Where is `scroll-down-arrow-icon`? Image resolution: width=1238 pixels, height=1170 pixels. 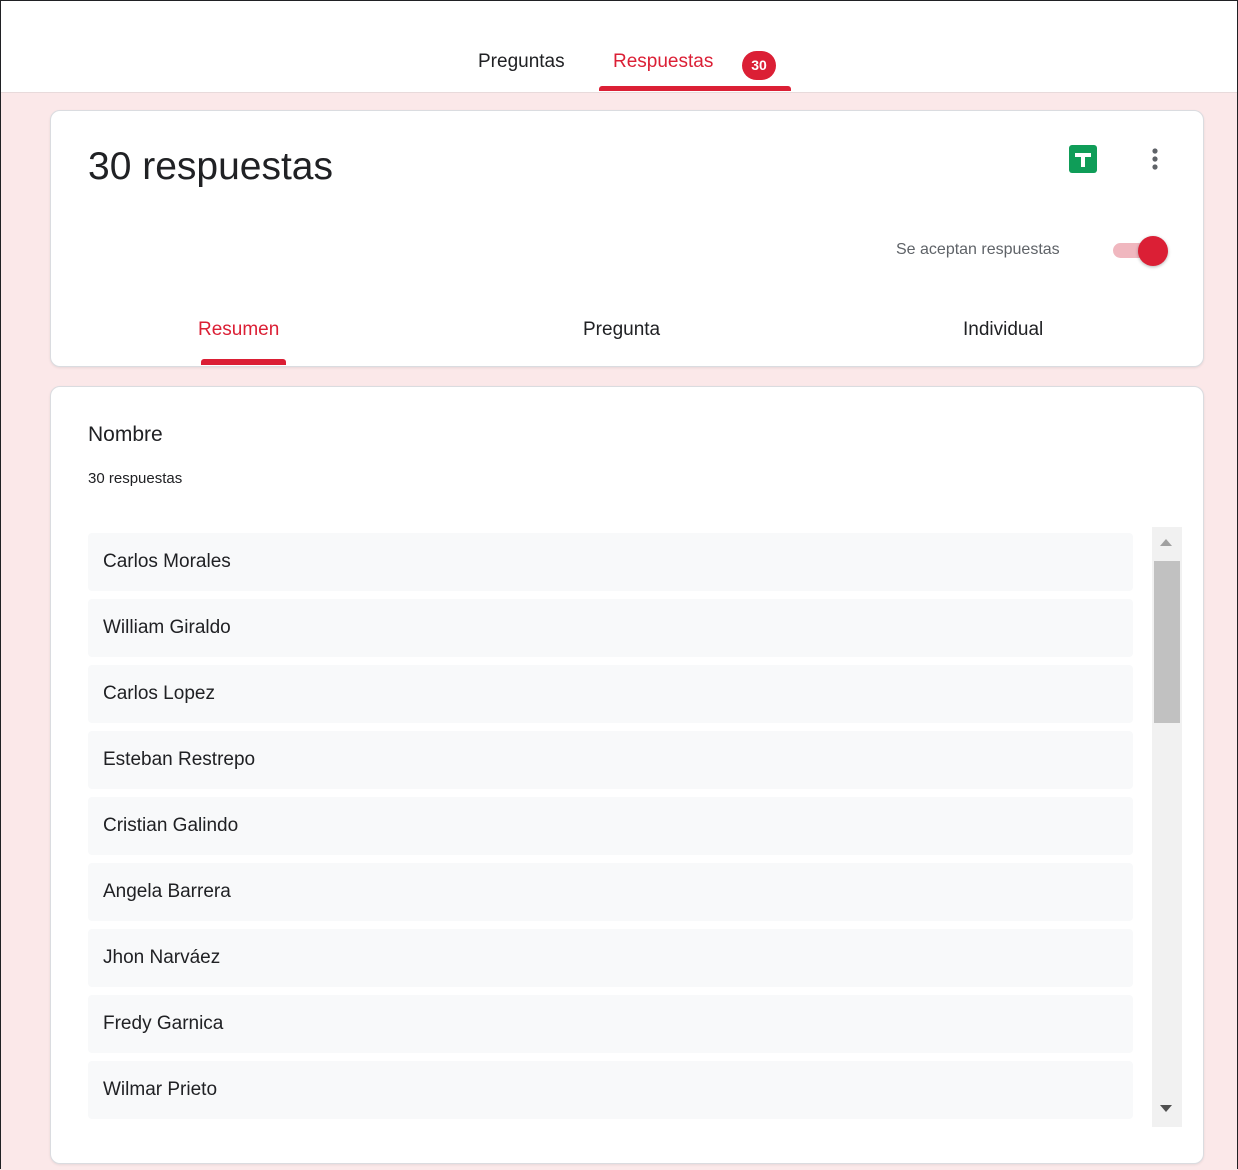 scroll-down-arrow-icon is located at coordinates (1166, 1108).